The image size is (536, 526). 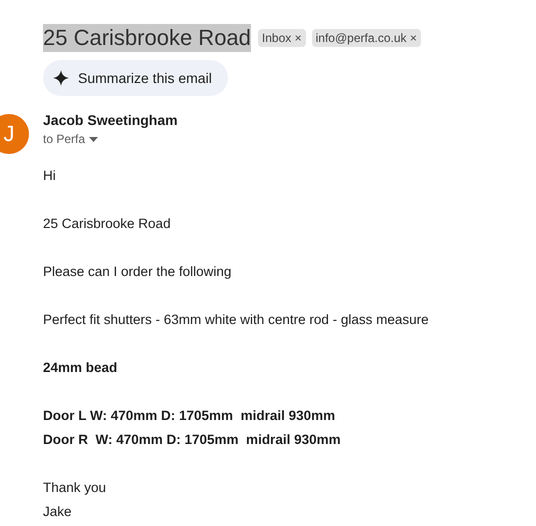 I want to click on body-text: 25 Carisbrooke Road, so click(x=107, y=224).